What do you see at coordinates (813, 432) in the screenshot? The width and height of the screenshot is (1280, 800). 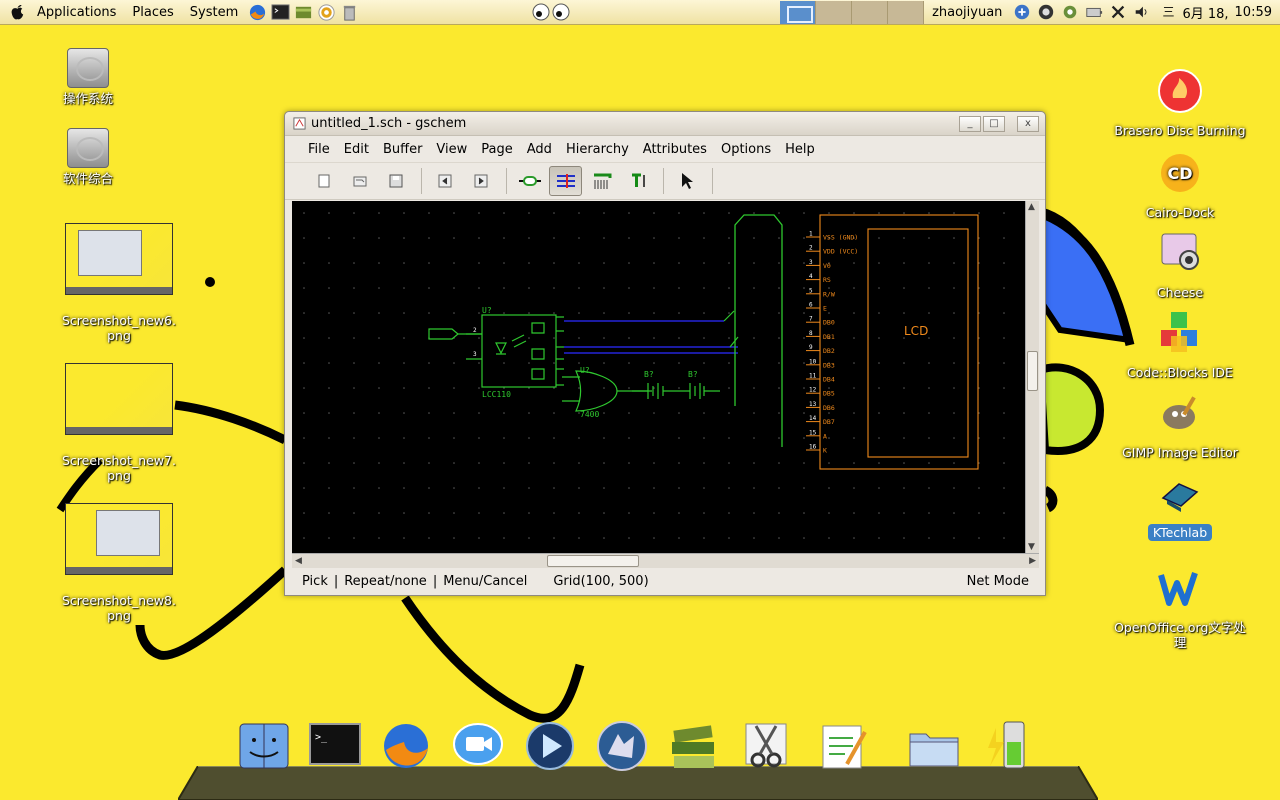 I see `lcd-pin-number: 15` at bounding box center [813, 432].